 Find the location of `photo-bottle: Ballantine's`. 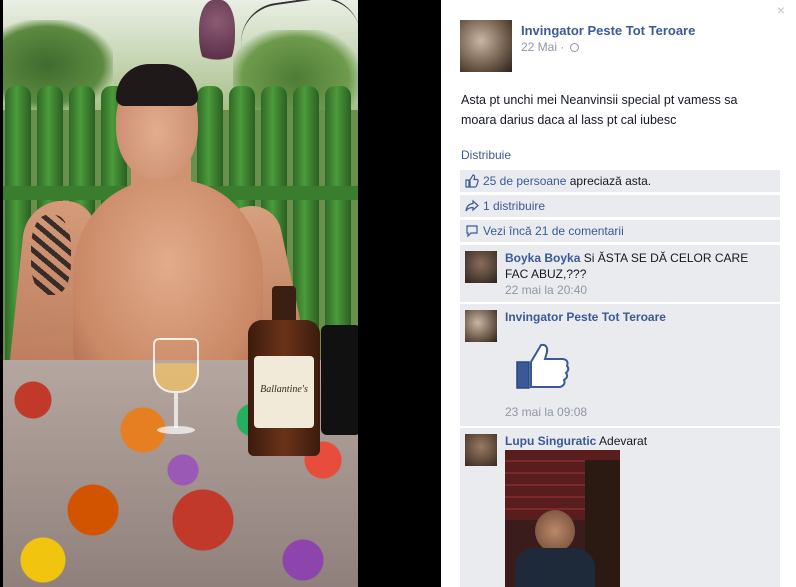

photo-bottle: Ballantine's is located at coordinates (284, 371).